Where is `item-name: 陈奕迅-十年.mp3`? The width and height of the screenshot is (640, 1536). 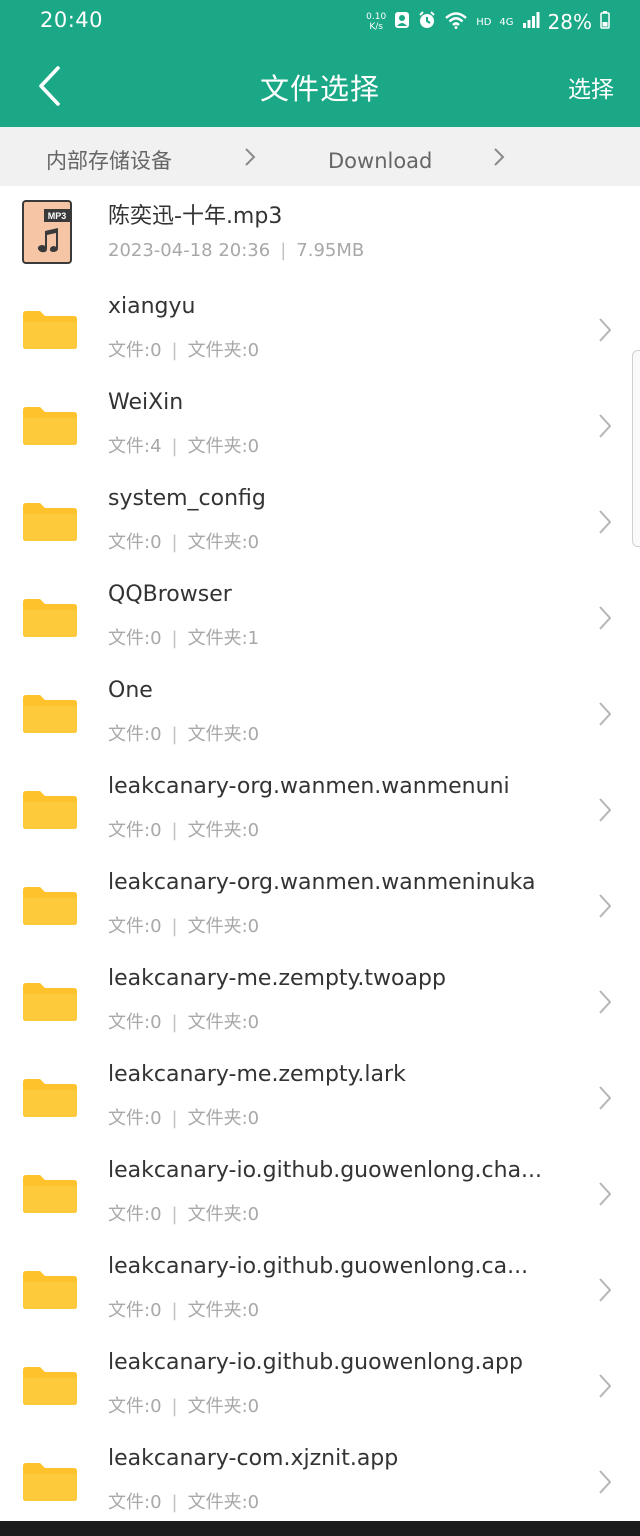 item-name: 陈奕迅-十年.mp3 is located at coordinates (195, 216).